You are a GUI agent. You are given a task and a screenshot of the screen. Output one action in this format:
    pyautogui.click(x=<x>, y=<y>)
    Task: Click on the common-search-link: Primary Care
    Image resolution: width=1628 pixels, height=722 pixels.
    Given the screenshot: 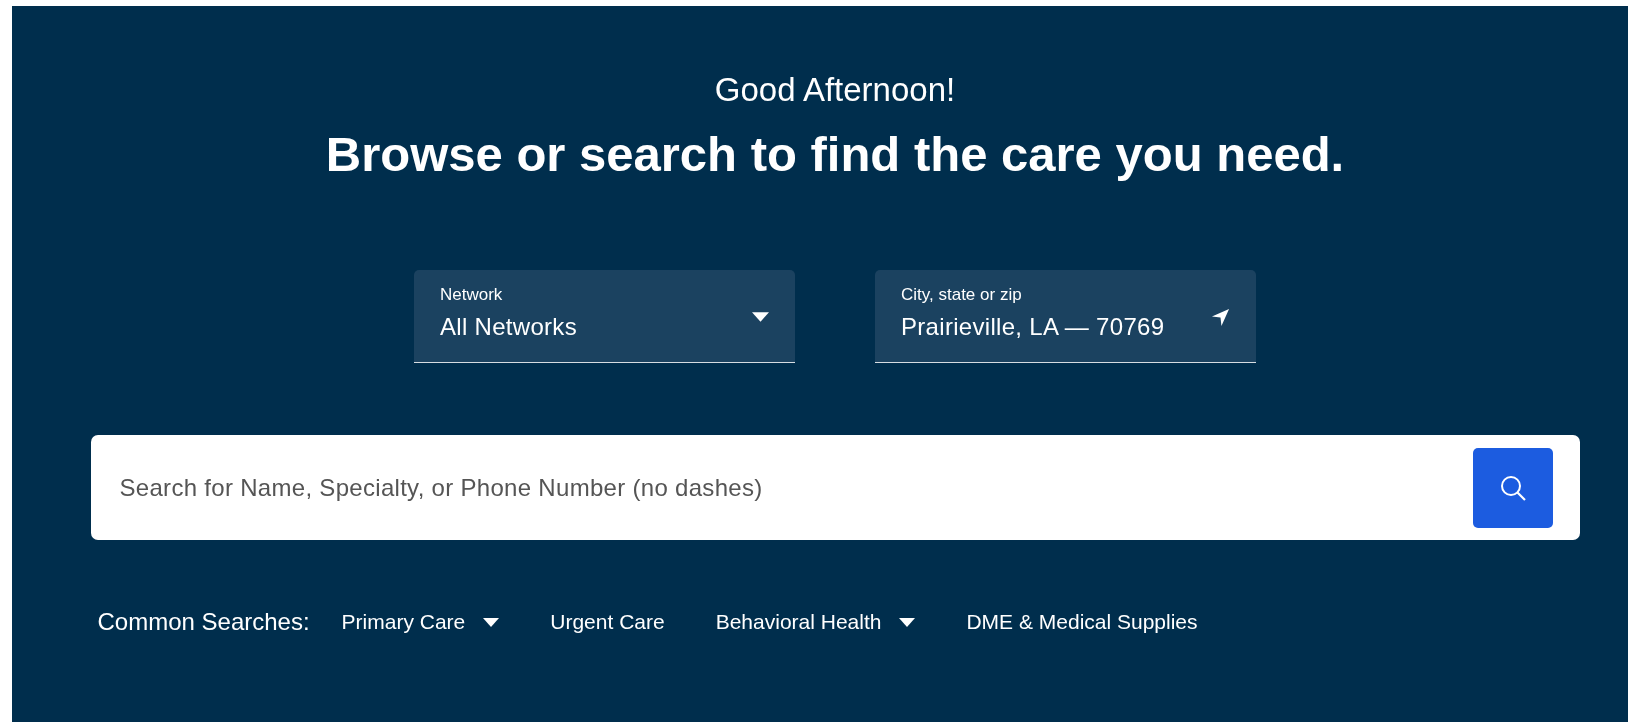 What is the action you would take?
    pyautogui.click(x=420, y=622)
    